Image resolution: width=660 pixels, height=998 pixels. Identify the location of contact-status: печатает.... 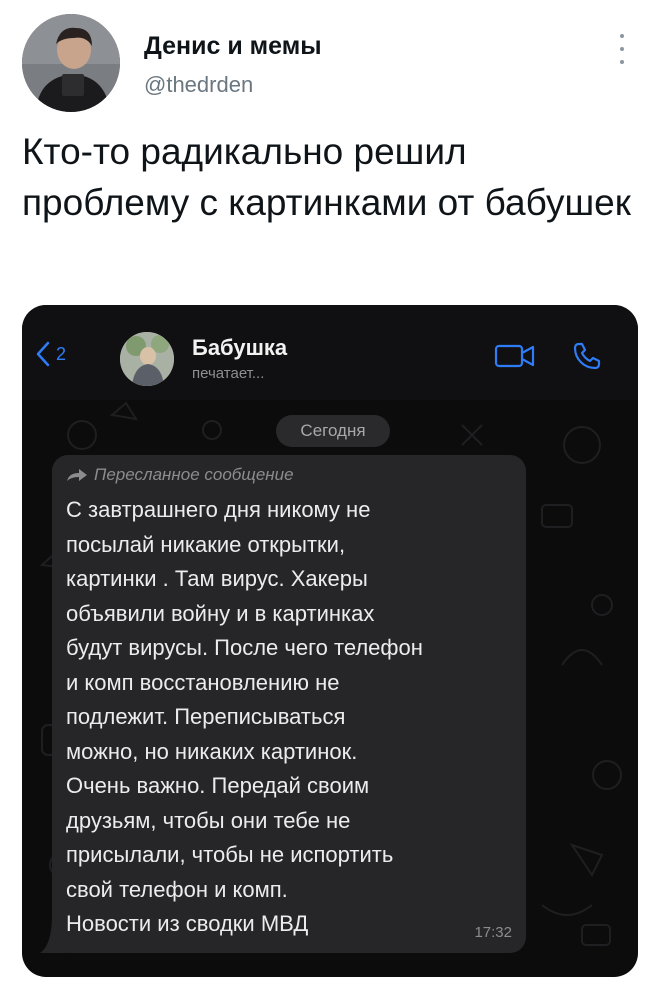
(228, 373).